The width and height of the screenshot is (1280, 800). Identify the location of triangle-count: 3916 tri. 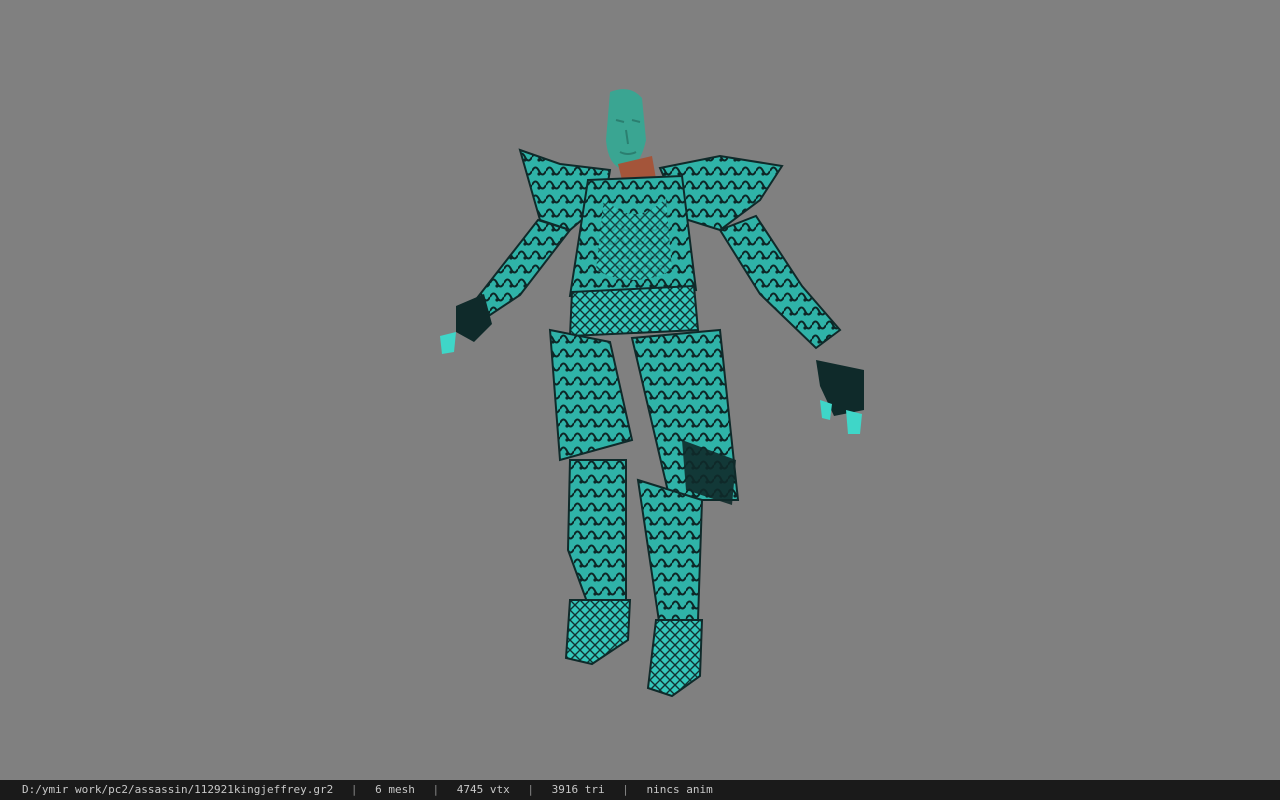
(578, 789).